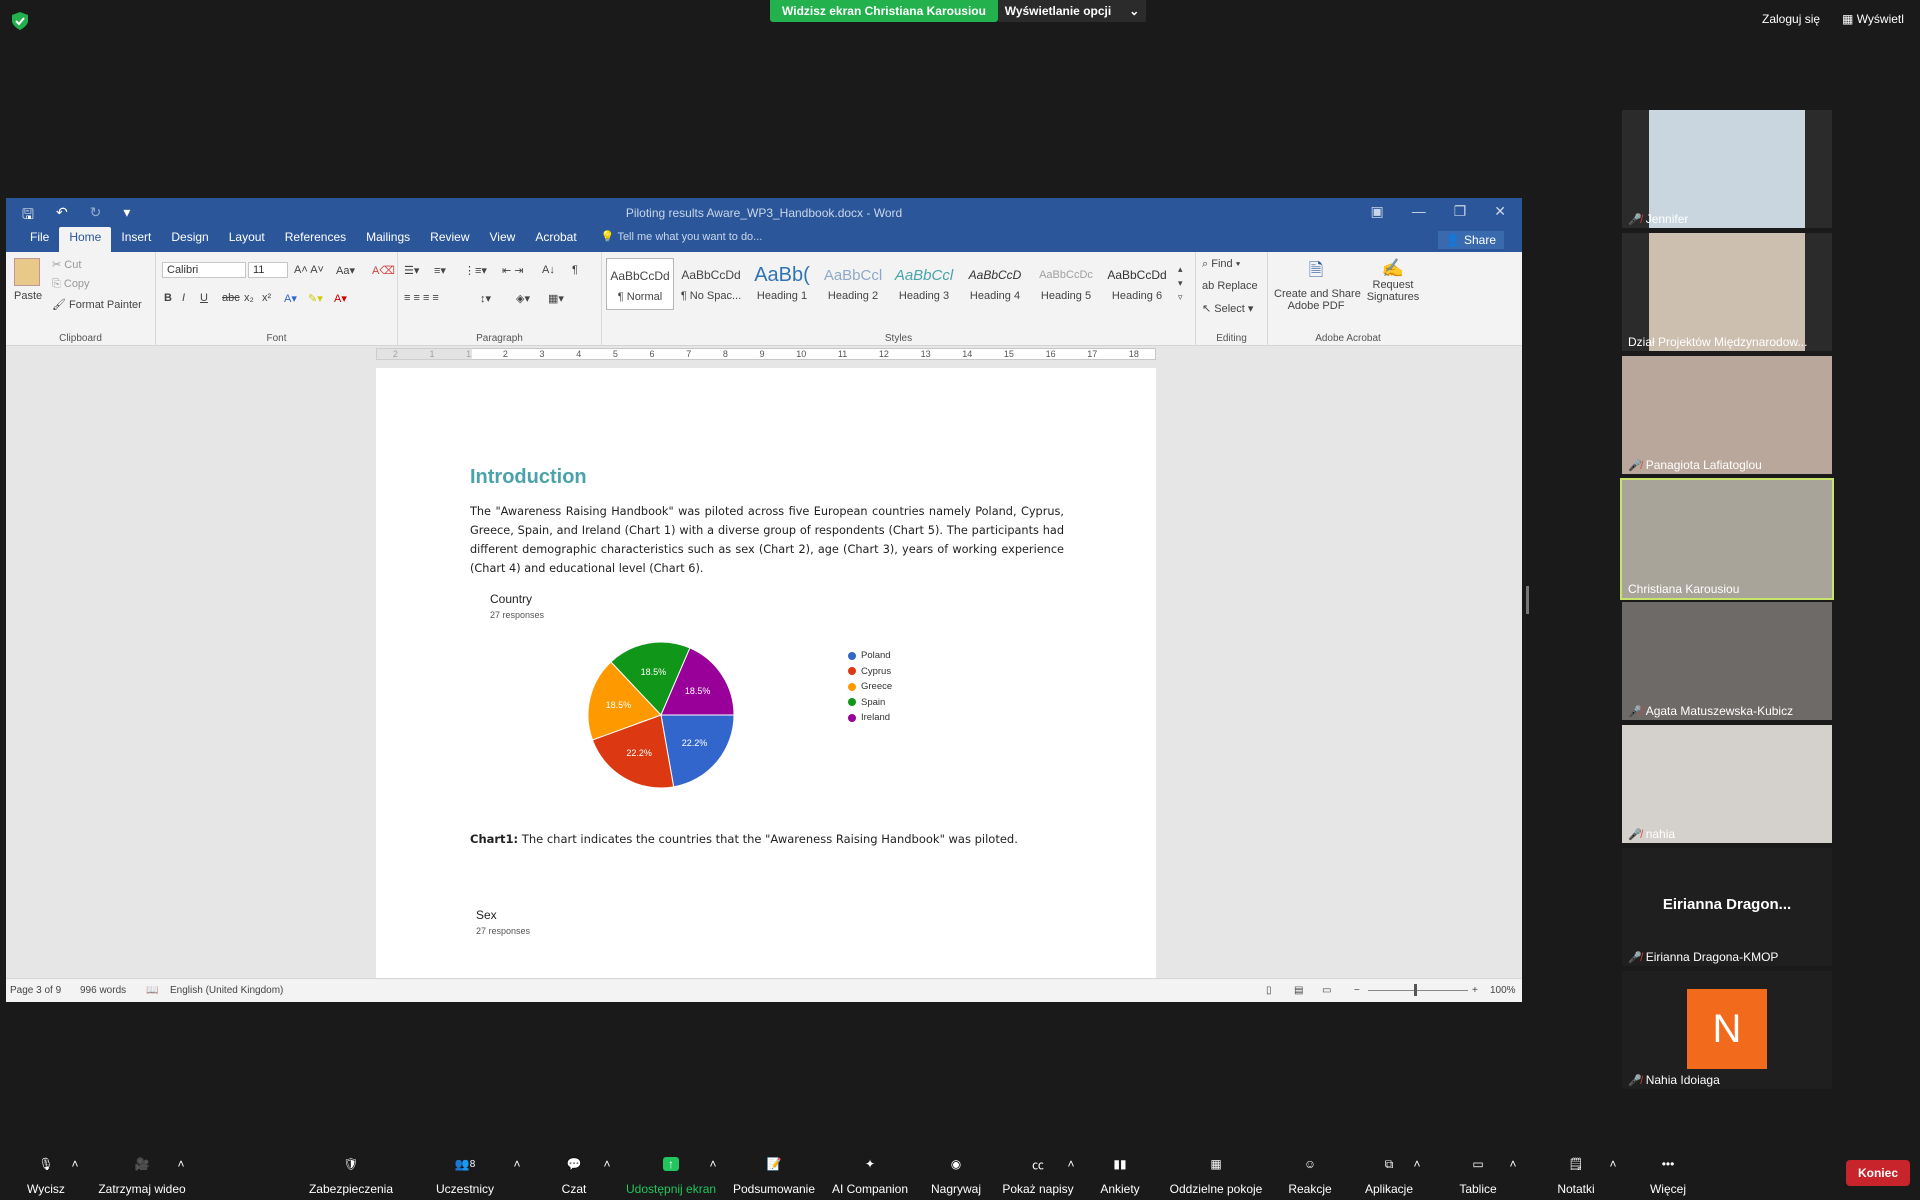  I want to click on zoom-level: 100%, so click(1503, 990).